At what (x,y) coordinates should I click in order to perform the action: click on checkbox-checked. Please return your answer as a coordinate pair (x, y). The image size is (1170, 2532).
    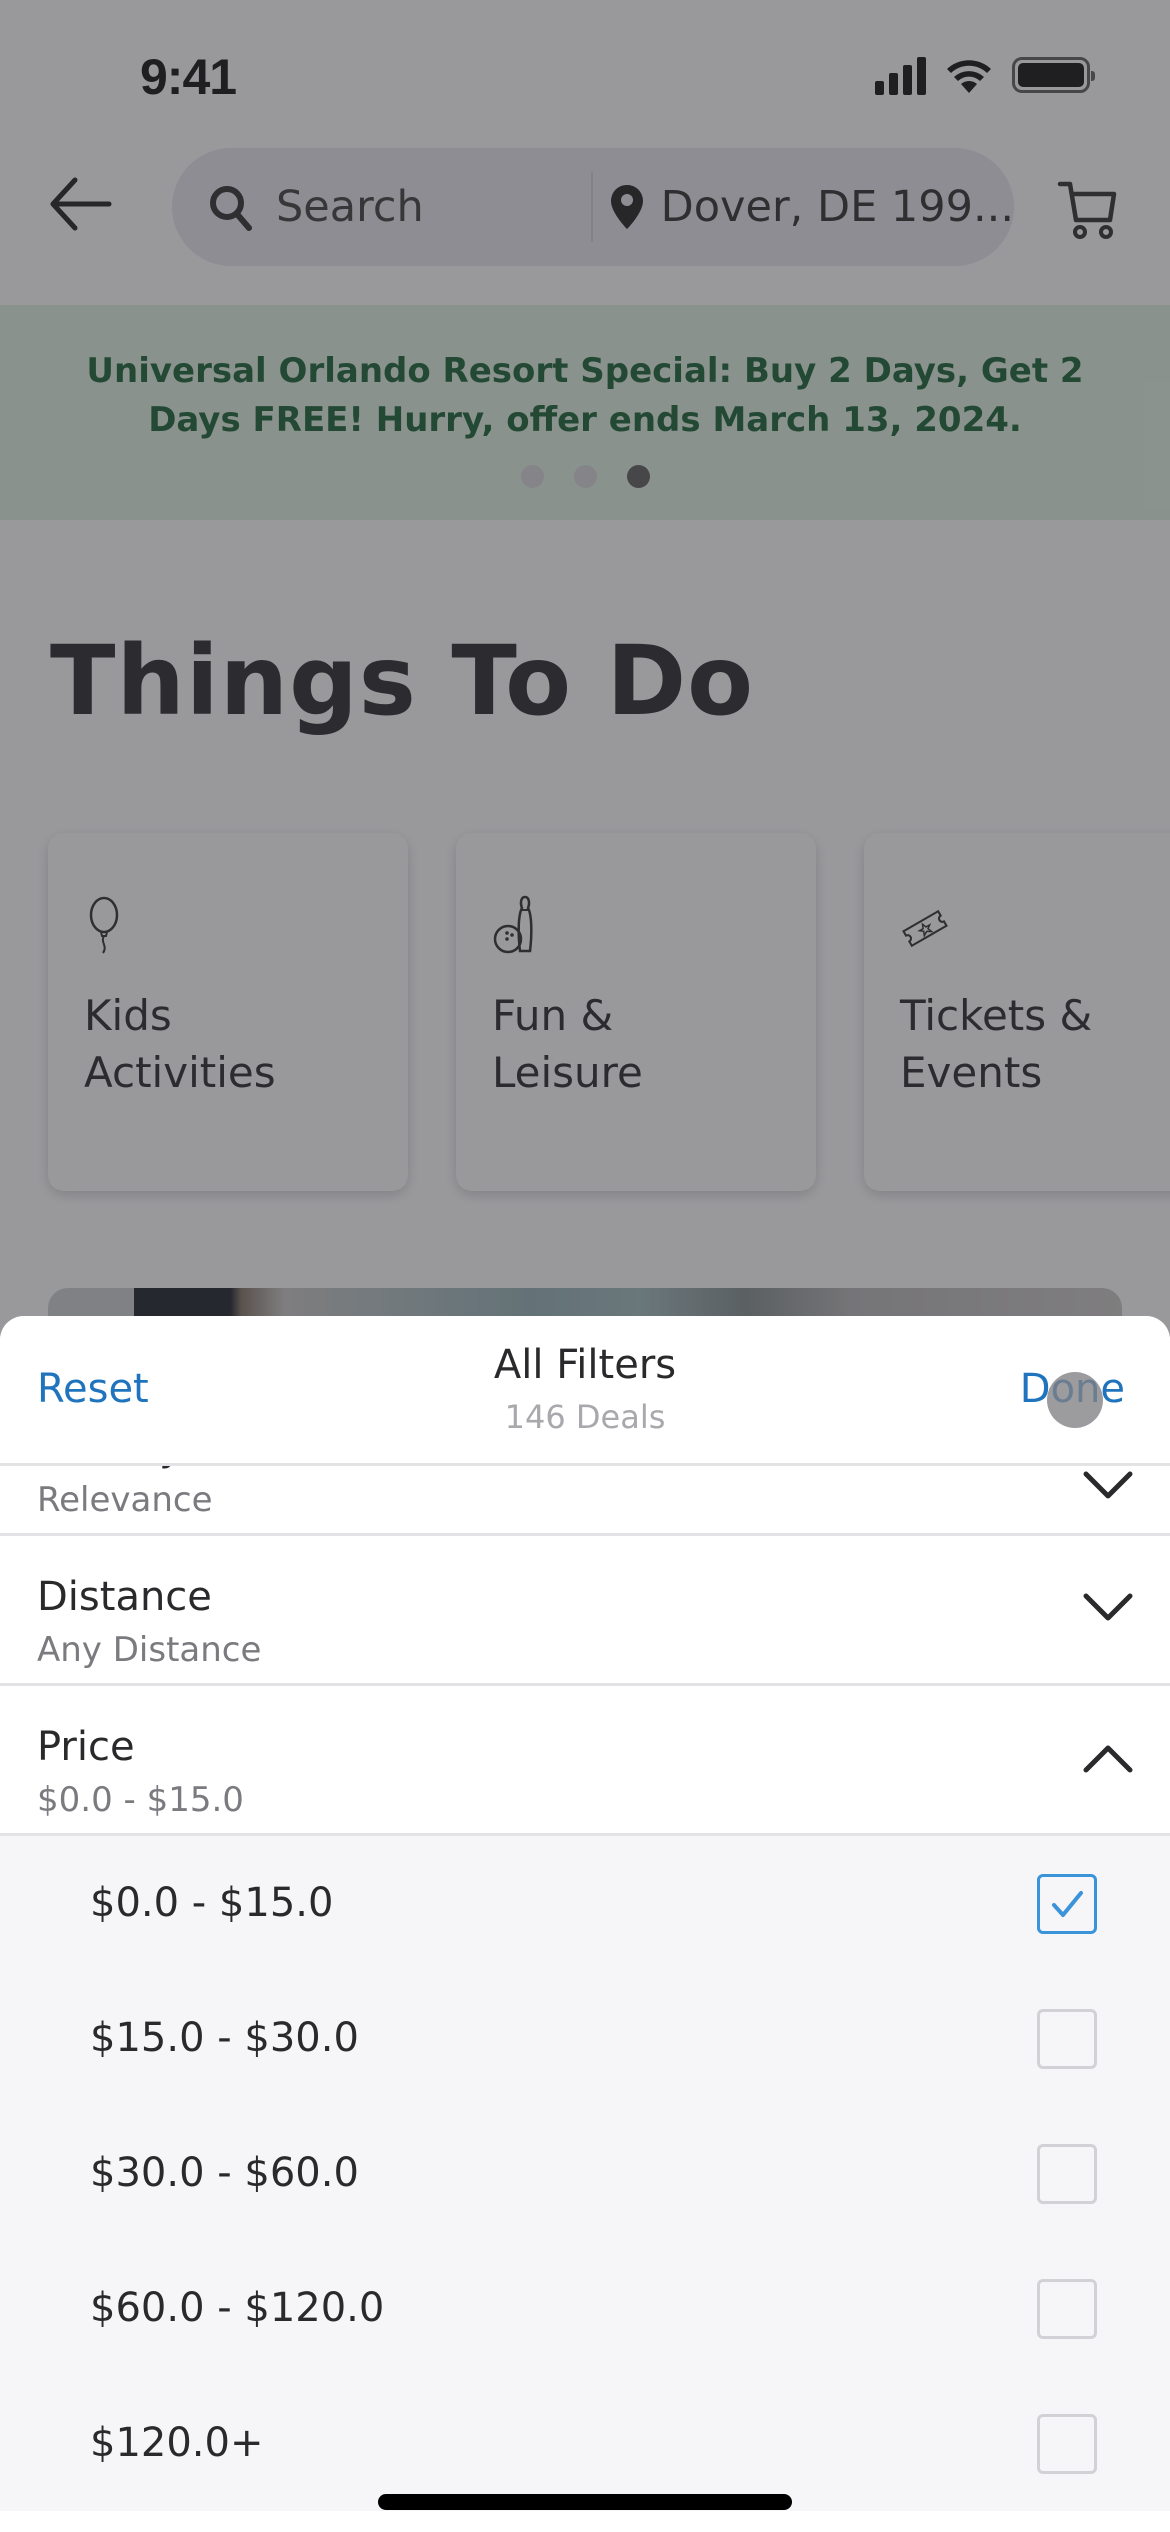
    Looking at the image, I should click on (1067, 1904).